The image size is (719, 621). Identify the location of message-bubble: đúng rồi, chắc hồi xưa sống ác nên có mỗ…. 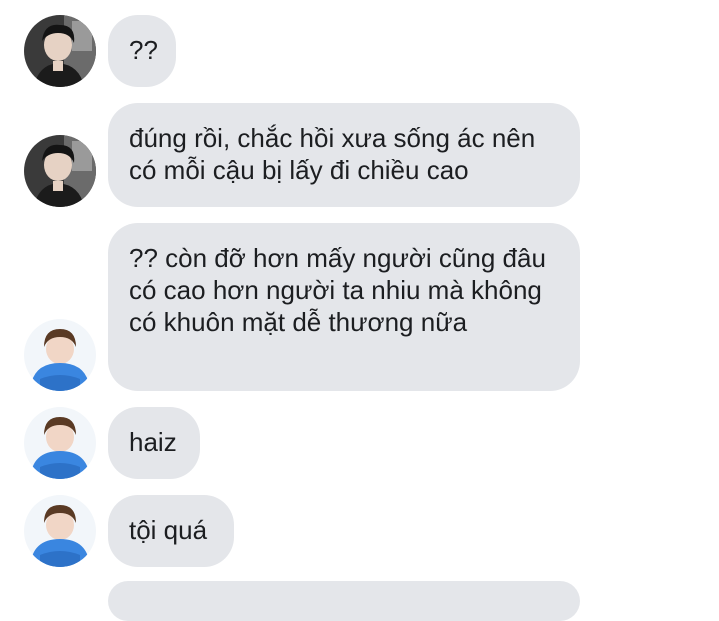
(344, 155).